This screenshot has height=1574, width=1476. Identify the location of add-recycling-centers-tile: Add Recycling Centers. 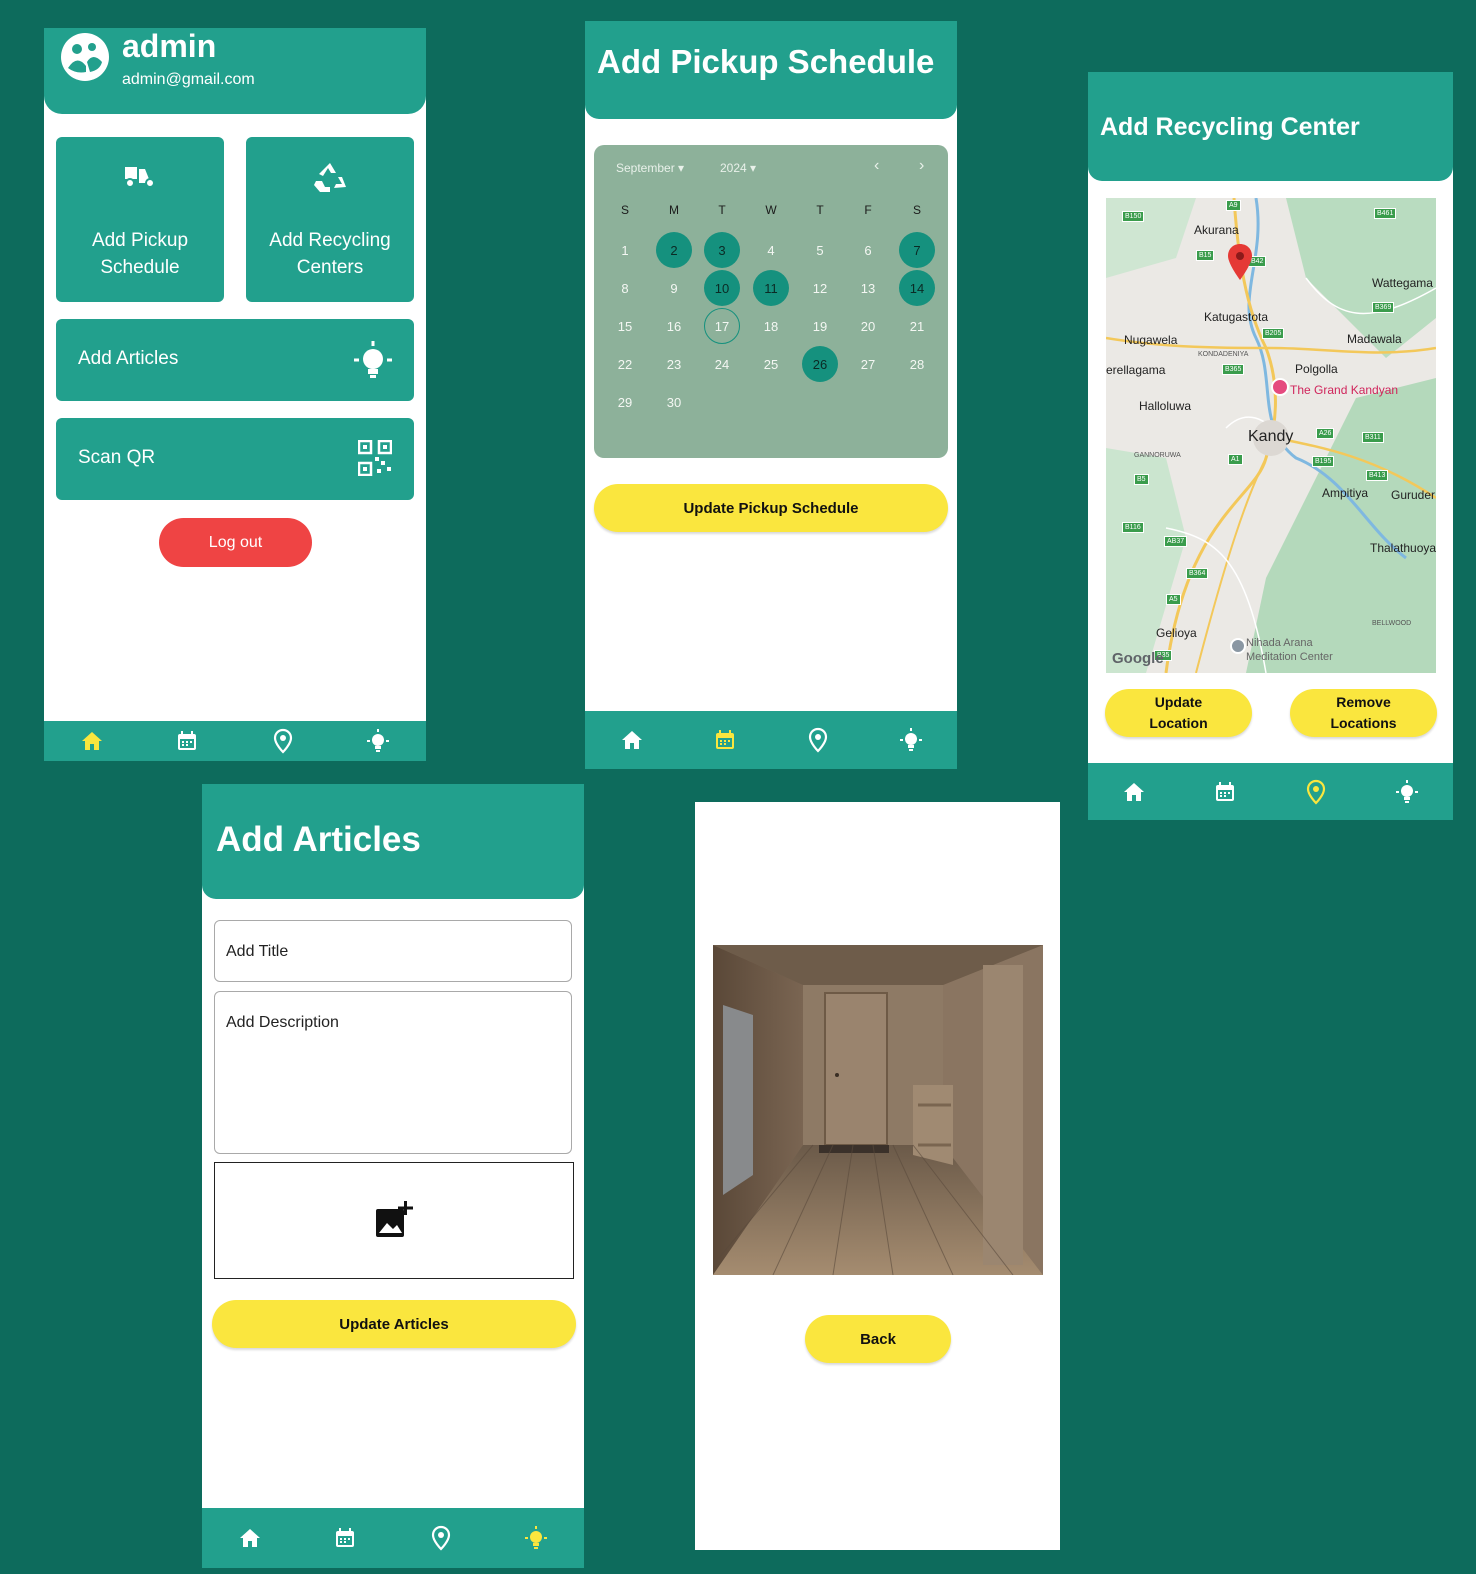
(330, 219).